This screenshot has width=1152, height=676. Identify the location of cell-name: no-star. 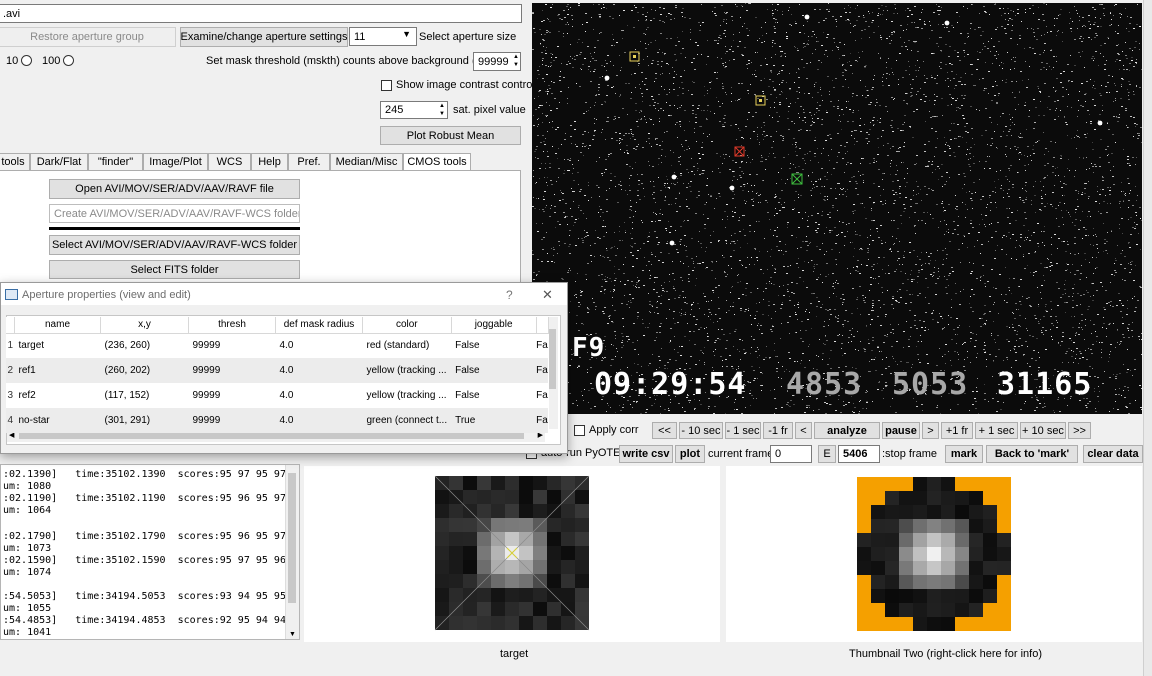
(57, 420).